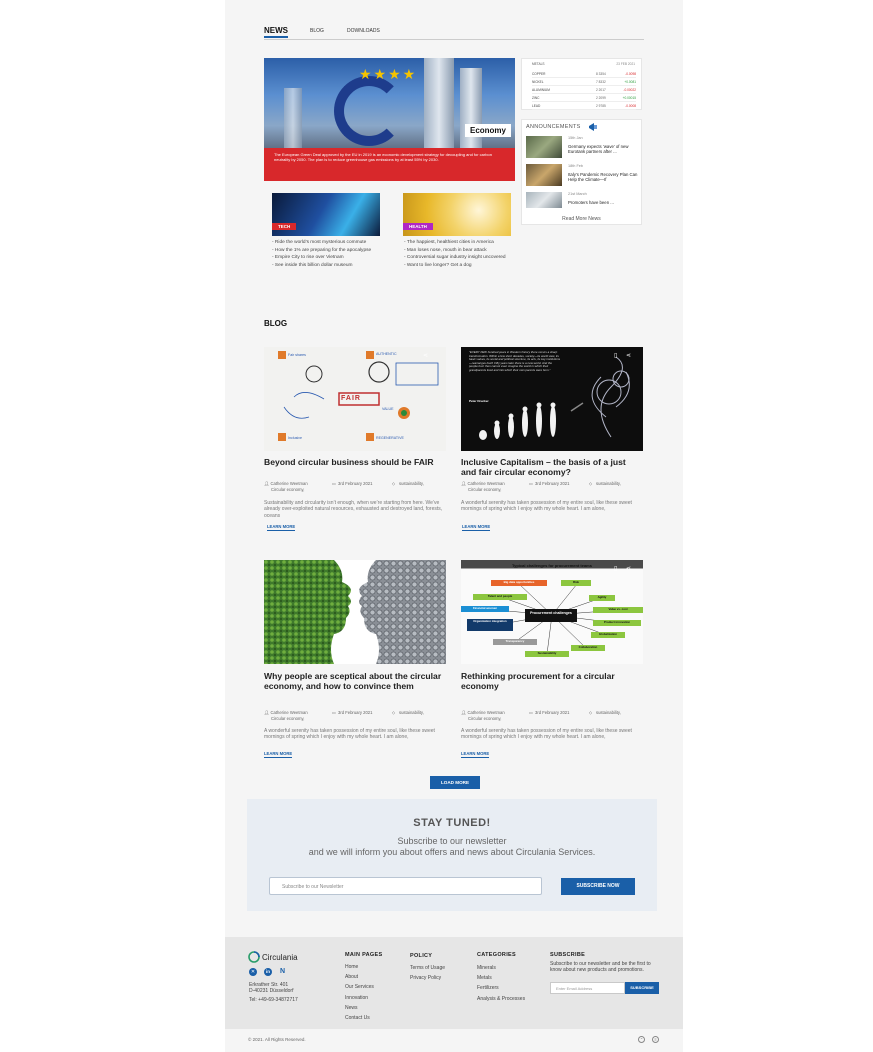 The width and height of the screenshot is (873, 1052). Describe the element at coordinates (464, 712) in the screenshot. I see `user-icon: 👤︎` at that location.